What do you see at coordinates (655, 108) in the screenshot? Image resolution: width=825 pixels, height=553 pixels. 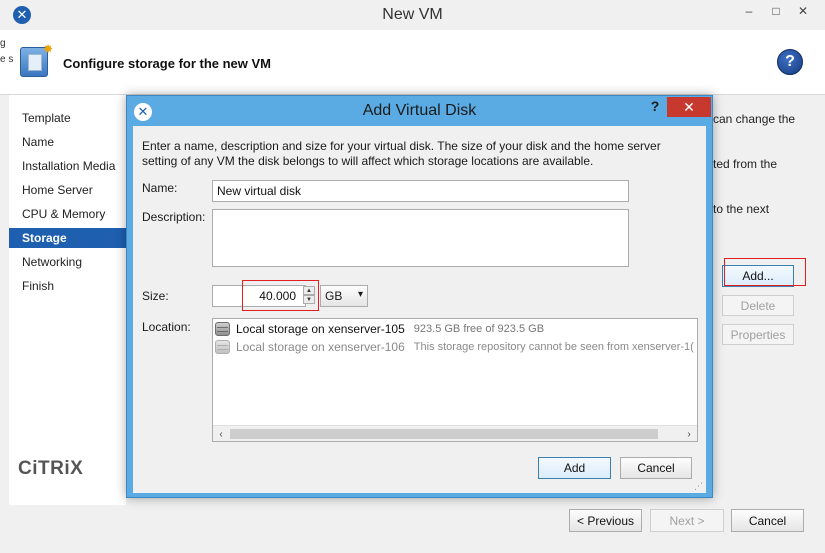 I see `dialog-help-button: ?` at bounding box center [655, 108].